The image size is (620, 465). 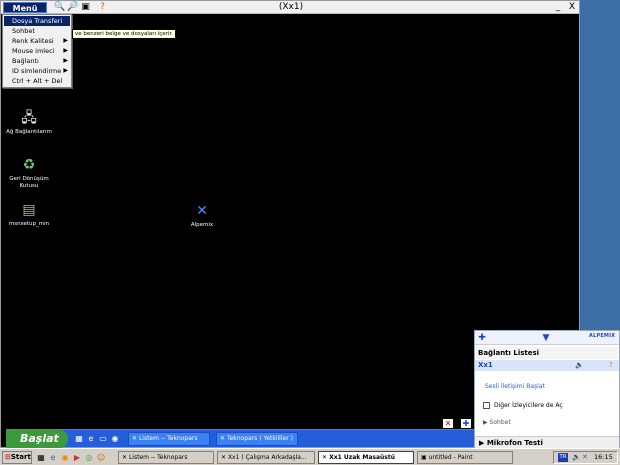 What do you see at coordinates (25, 61) in the screenshot?
I see `menu-item-label: Bağlantı` at bounding box center [25, 61].